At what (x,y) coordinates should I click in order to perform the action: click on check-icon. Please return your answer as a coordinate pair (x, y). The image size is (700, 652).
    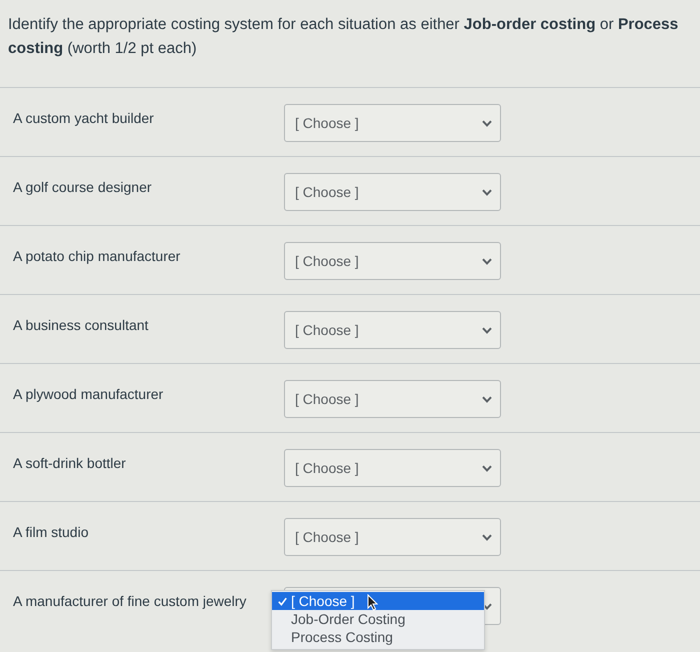
    Looking at the image, I should click on (282, 601).